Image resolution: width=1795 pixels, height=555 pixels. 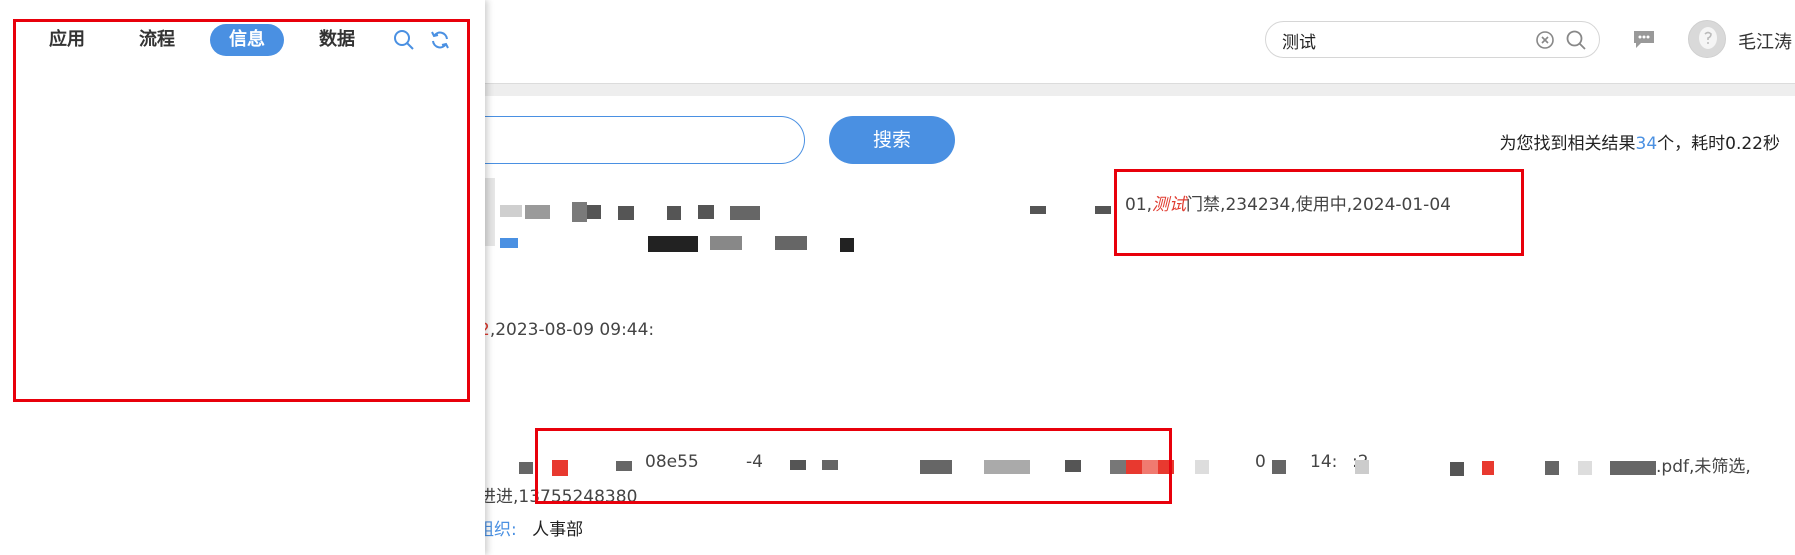 What do you see at coordinates (1646, 144) in the screenshot?
I see `stats-count: 34` at bounding box center [1646, 144].